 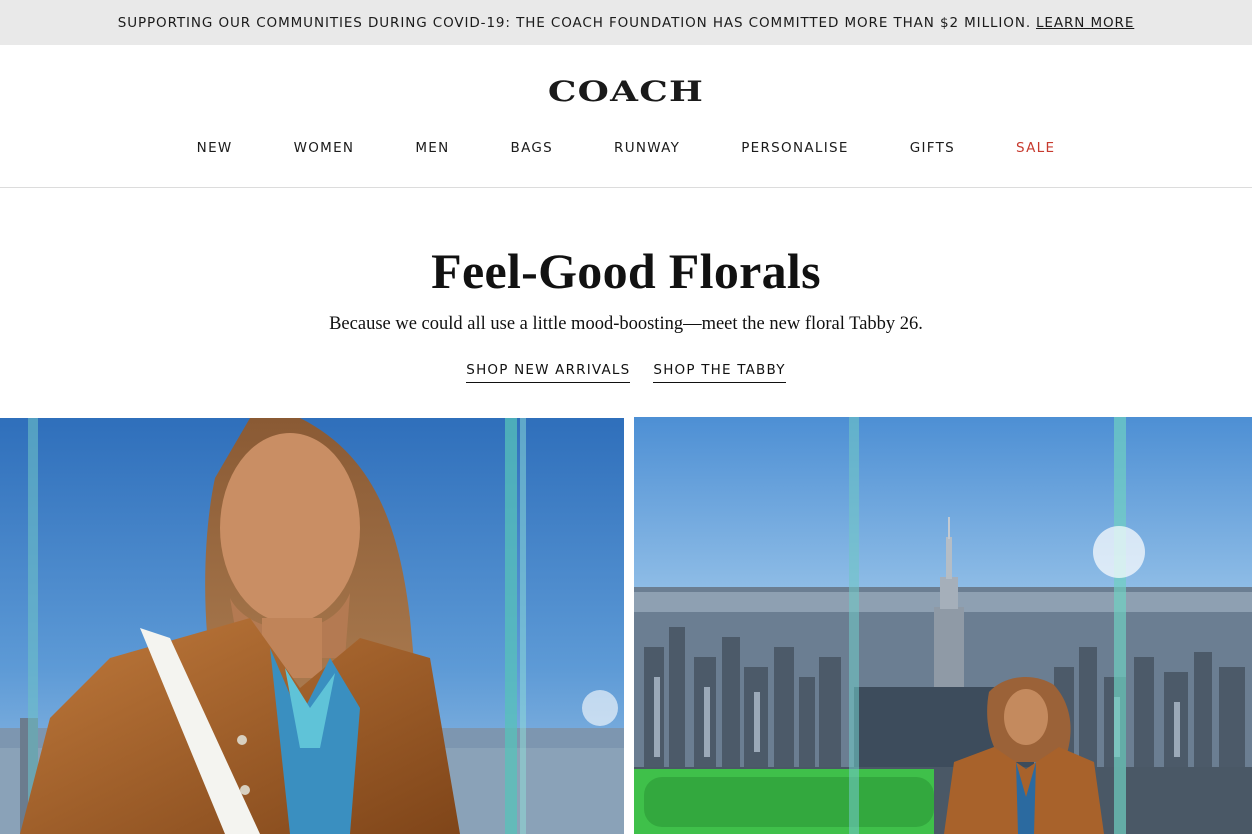 What do you see at coordinates (1035, 148) in the screenshot?
I see `nav-sale: SALE` at bounding box center [1035, 148].